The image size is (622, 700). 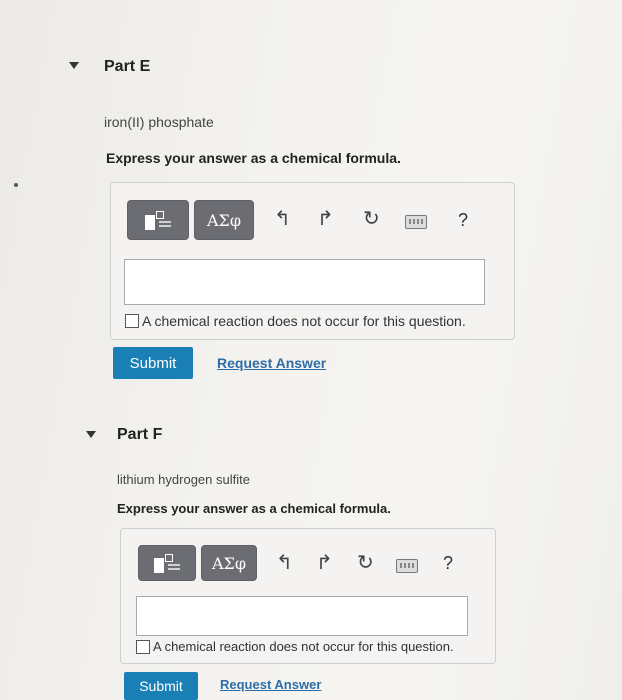 I want to click on part-title: Part F, so click(x=139, y=435).